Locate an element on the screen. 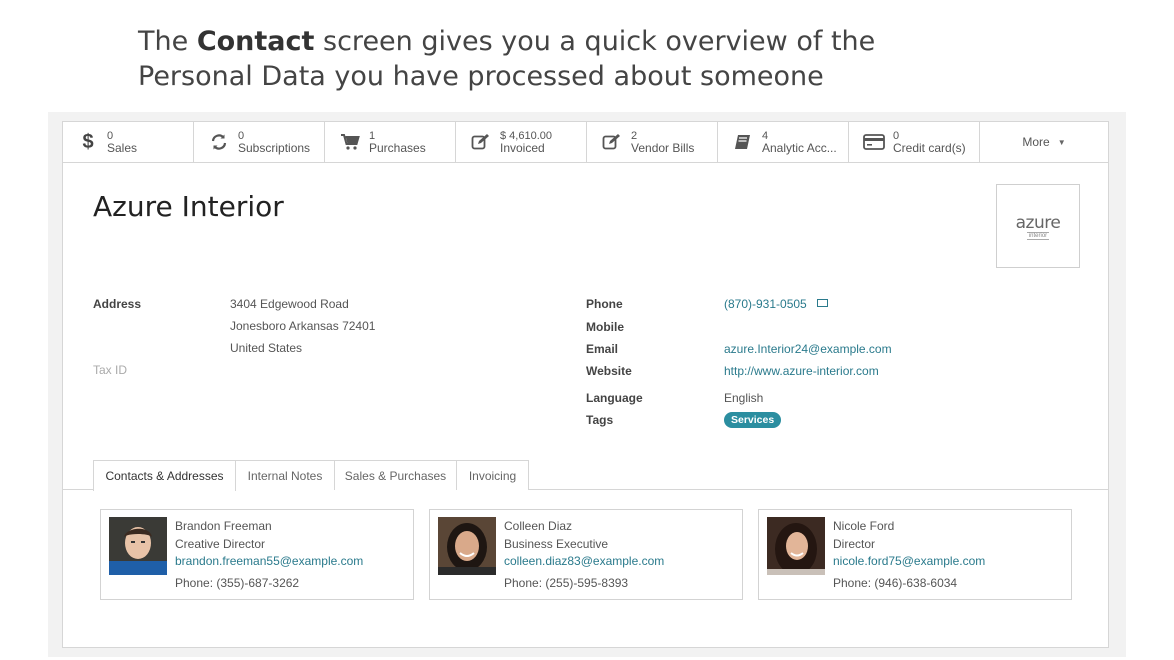  dollar-icon: $ is located at coordinates (88, 141).